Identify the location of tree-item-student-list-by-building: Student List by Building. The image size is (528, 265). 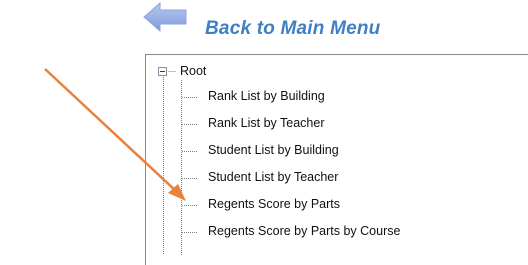
(273, 150).